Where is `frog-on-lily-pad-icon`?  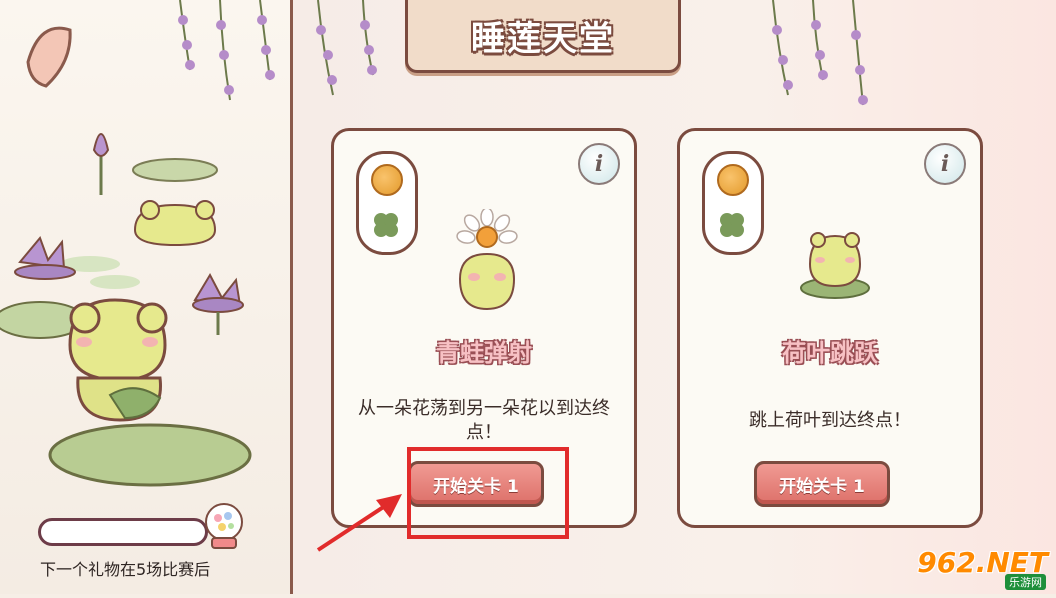
frog-on-lily-pad-icon is located at coordinates (835, 265).